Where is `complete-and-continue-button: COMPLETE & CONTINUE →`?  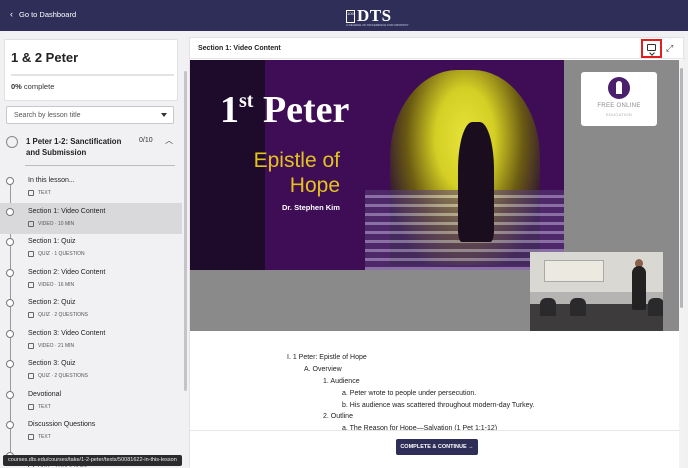
complete-and-continue-button: COMPLETE & CONTINUE → is located at coordinates (437, 447).